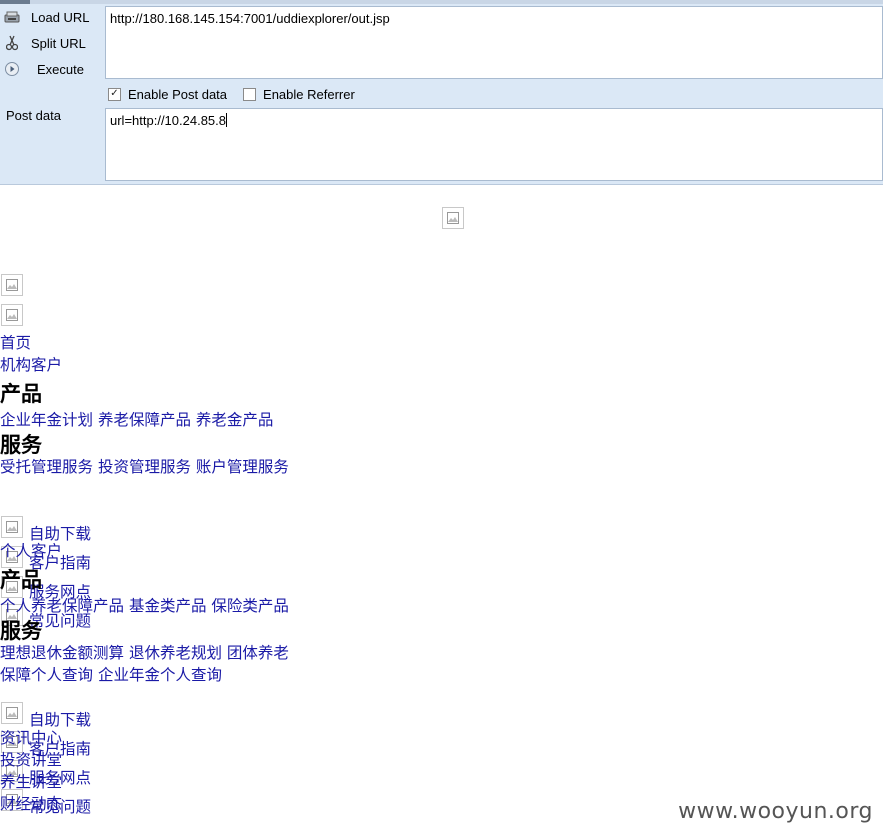 The width and height of the screenshot is (883, 838). Describe the element at coordinates (250, 606) in the screenshot. I see `product-link: 保险类产品` at that location.